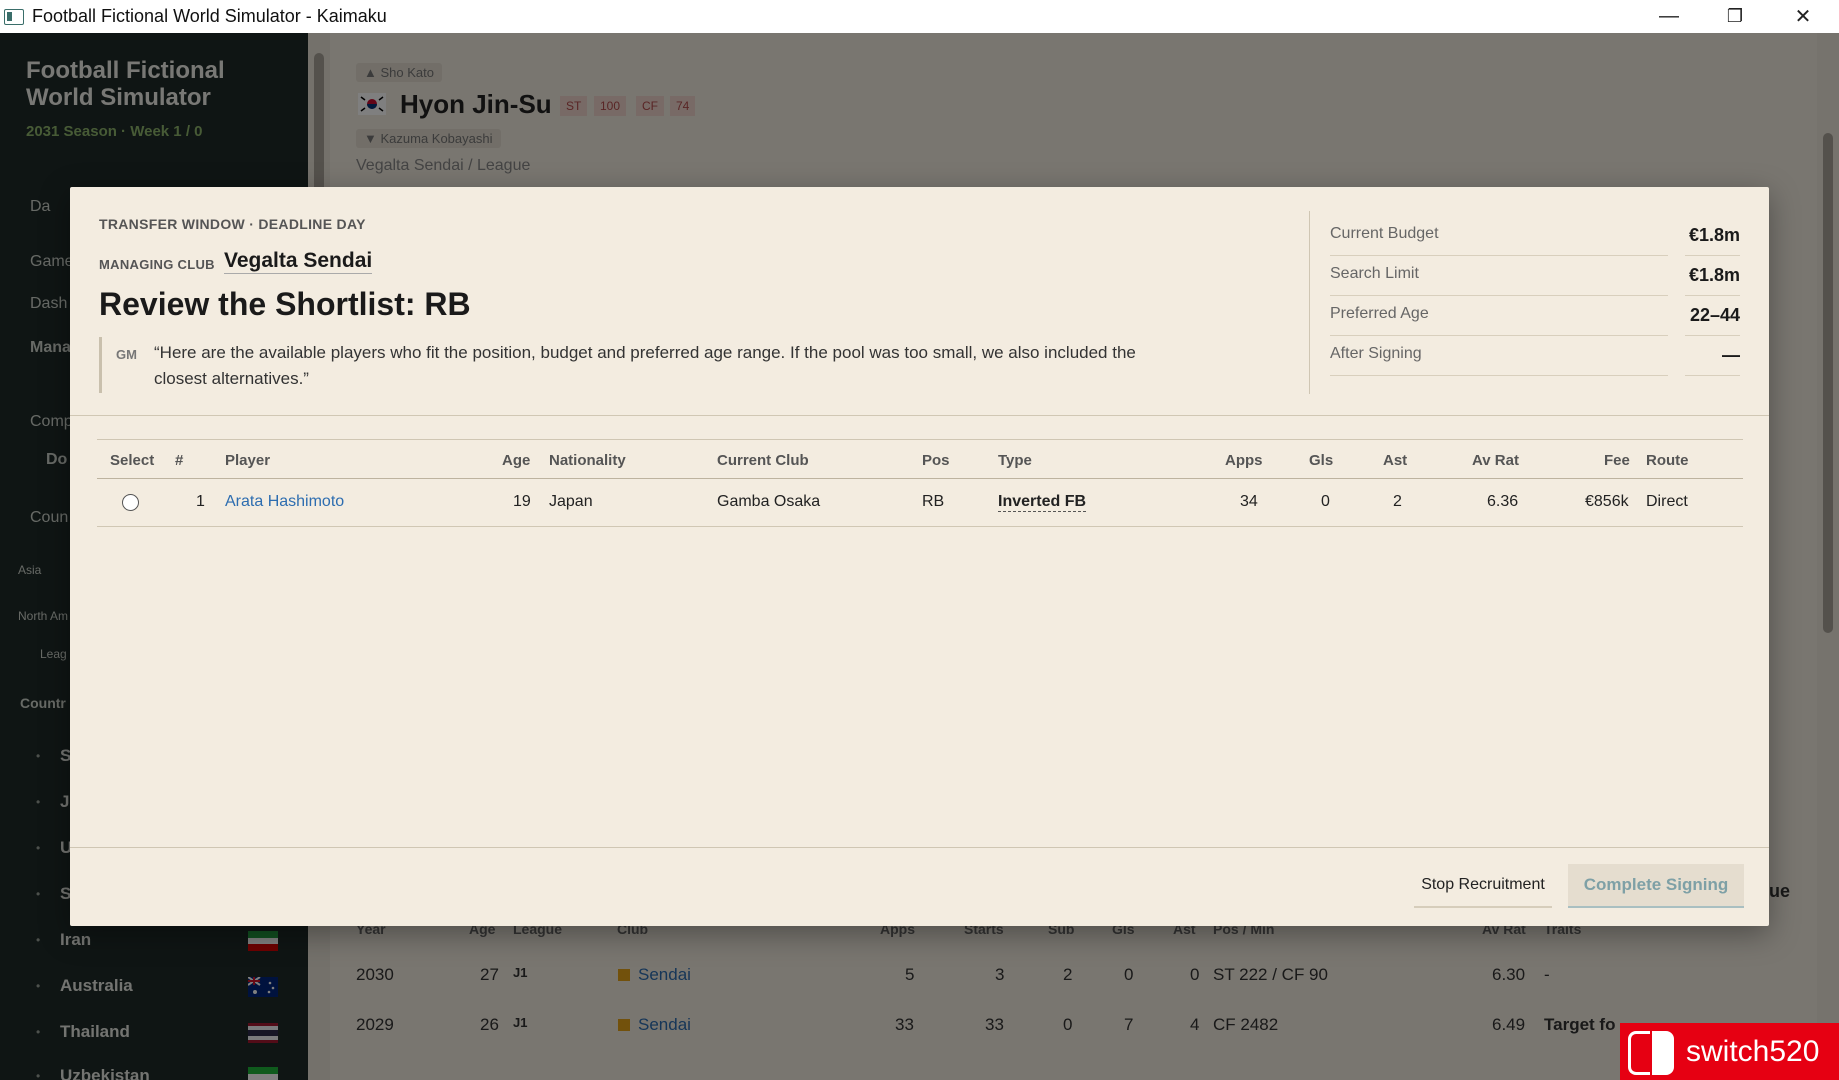 The image size is (1839, 1080). What do you see at coordinates (1503, 501) in the screenshot?
I see `cell-avrat: 6.36` at bounding box center [1503, 501].